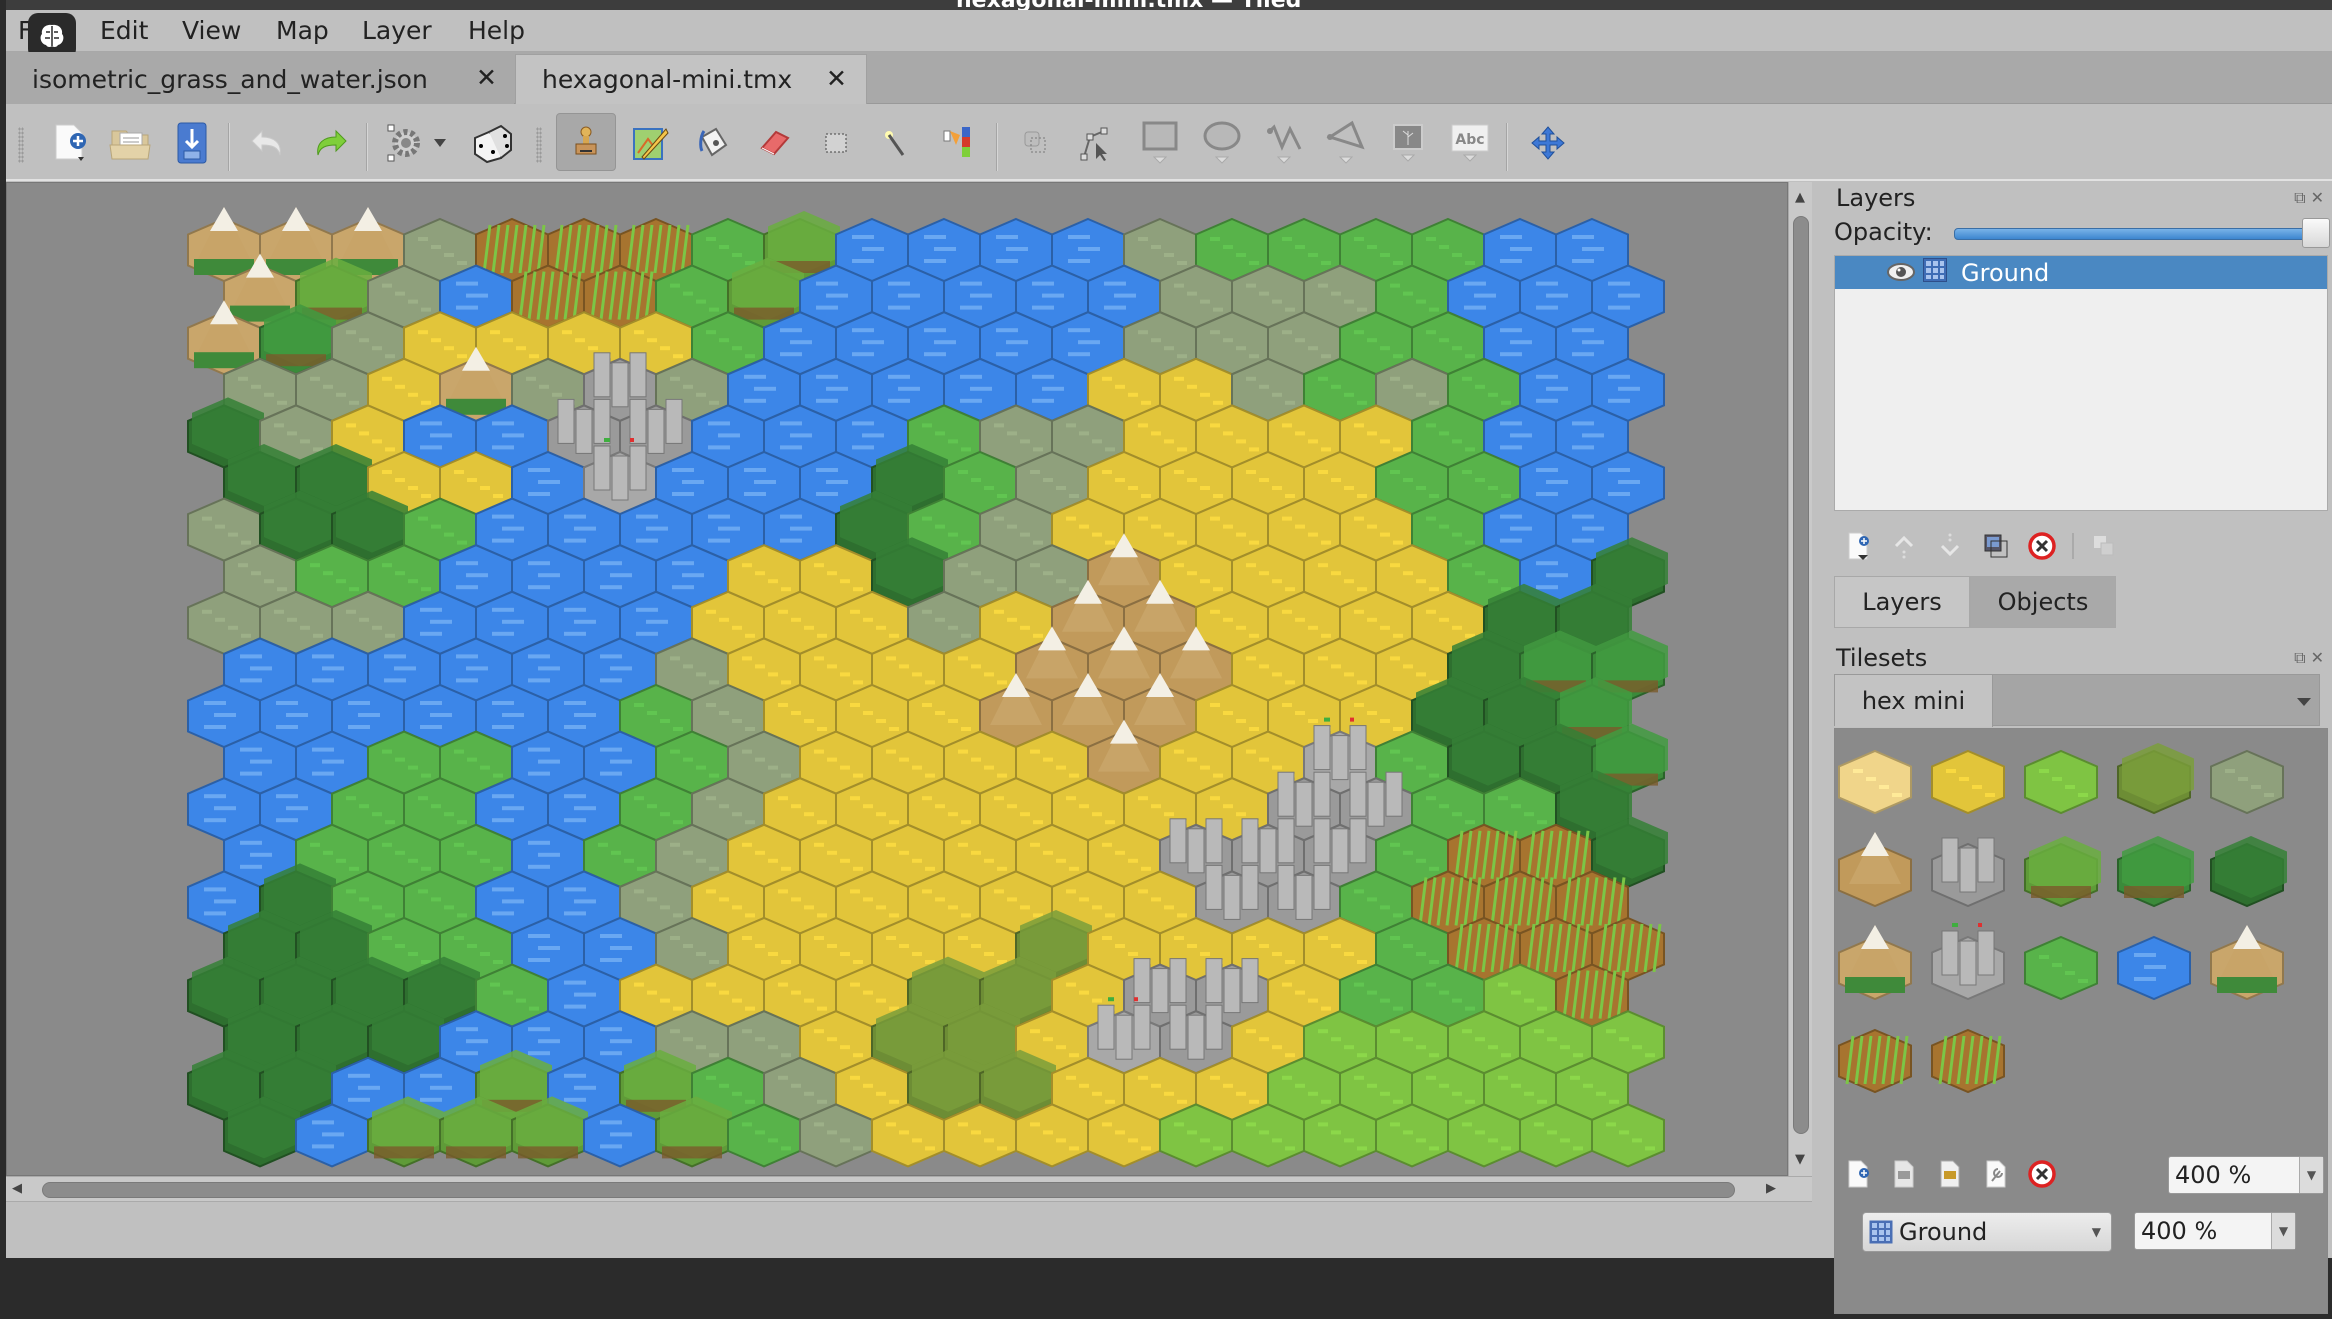 The image size is (2332, 1319). What do you see at coordinates (1036, 143) in the screenshot?
I see `select-objects-button` at bounding box center [1036, 143].